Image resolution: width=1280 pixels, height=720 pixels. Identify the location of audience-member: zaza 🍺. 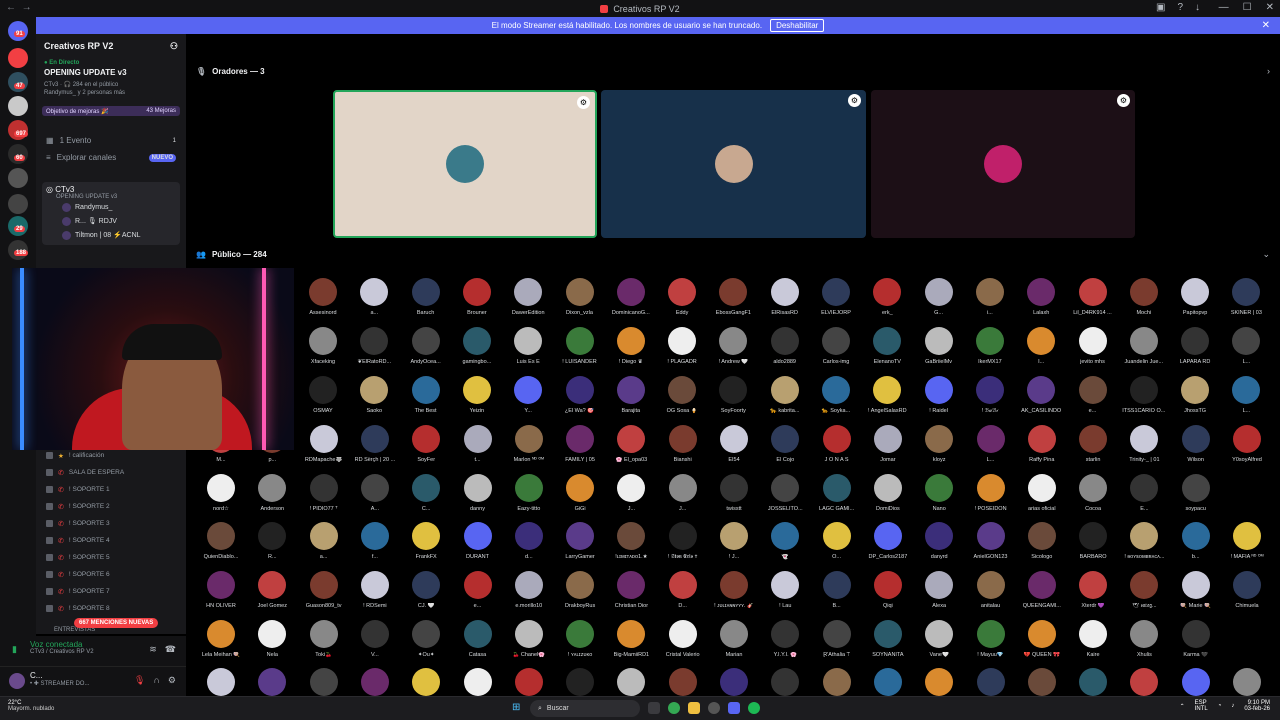
(1276, 541).